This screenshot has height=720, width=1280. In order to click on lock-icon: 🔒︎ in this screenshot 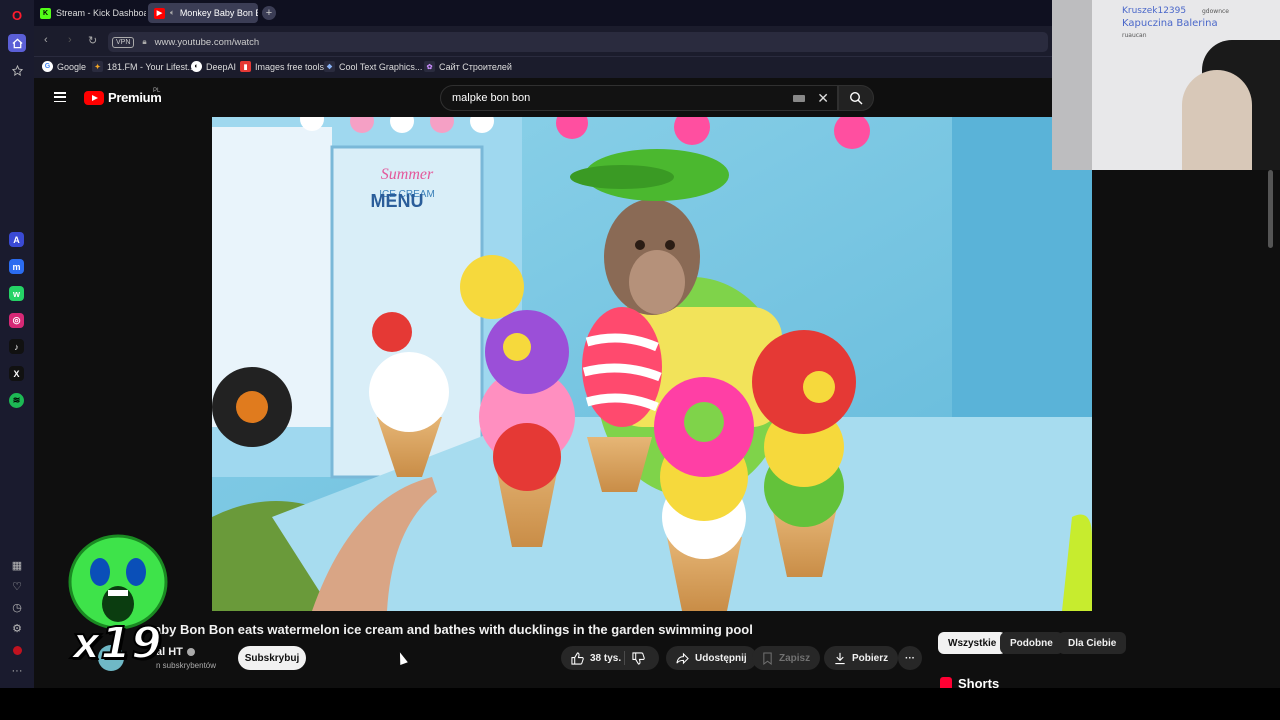, I will do `click(144, 42)`.